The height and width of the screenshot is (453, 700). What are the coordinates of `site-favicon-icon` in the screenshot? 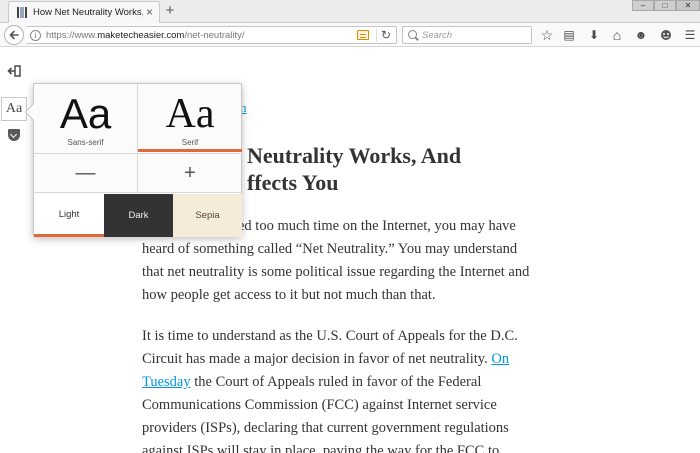 It's located at (22, 12).